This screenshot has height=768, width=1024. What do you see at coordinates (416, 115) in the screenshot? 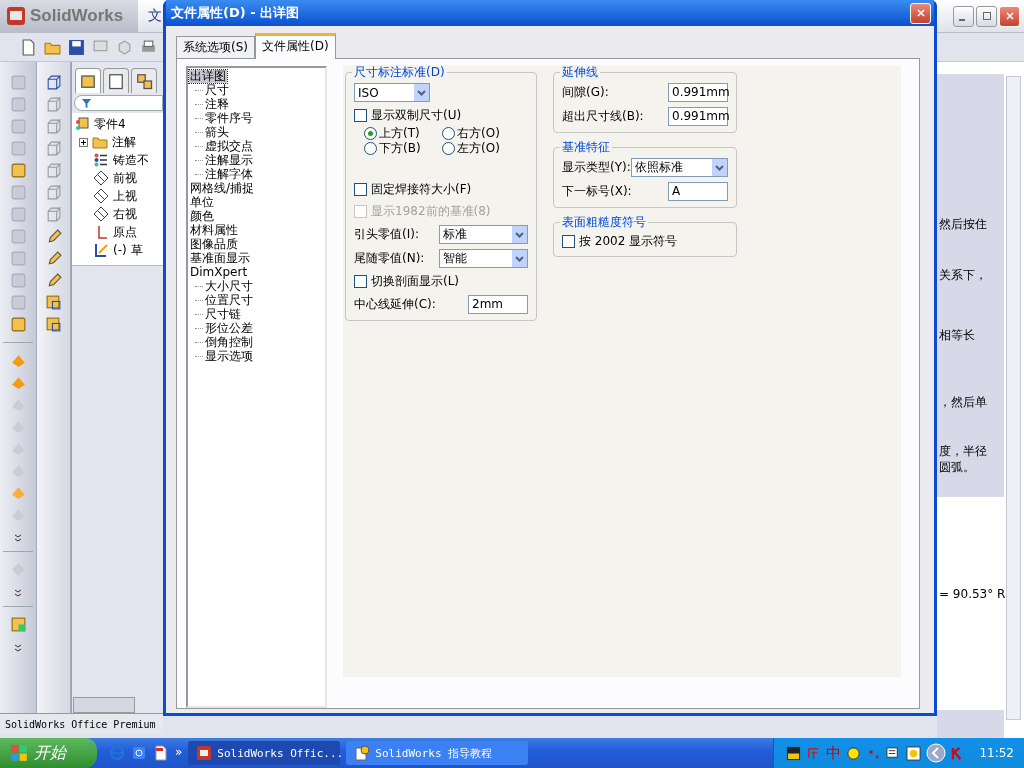
I see `checkbox-label: 显示双制尺寸(U)` at bounding box center [416, 115].